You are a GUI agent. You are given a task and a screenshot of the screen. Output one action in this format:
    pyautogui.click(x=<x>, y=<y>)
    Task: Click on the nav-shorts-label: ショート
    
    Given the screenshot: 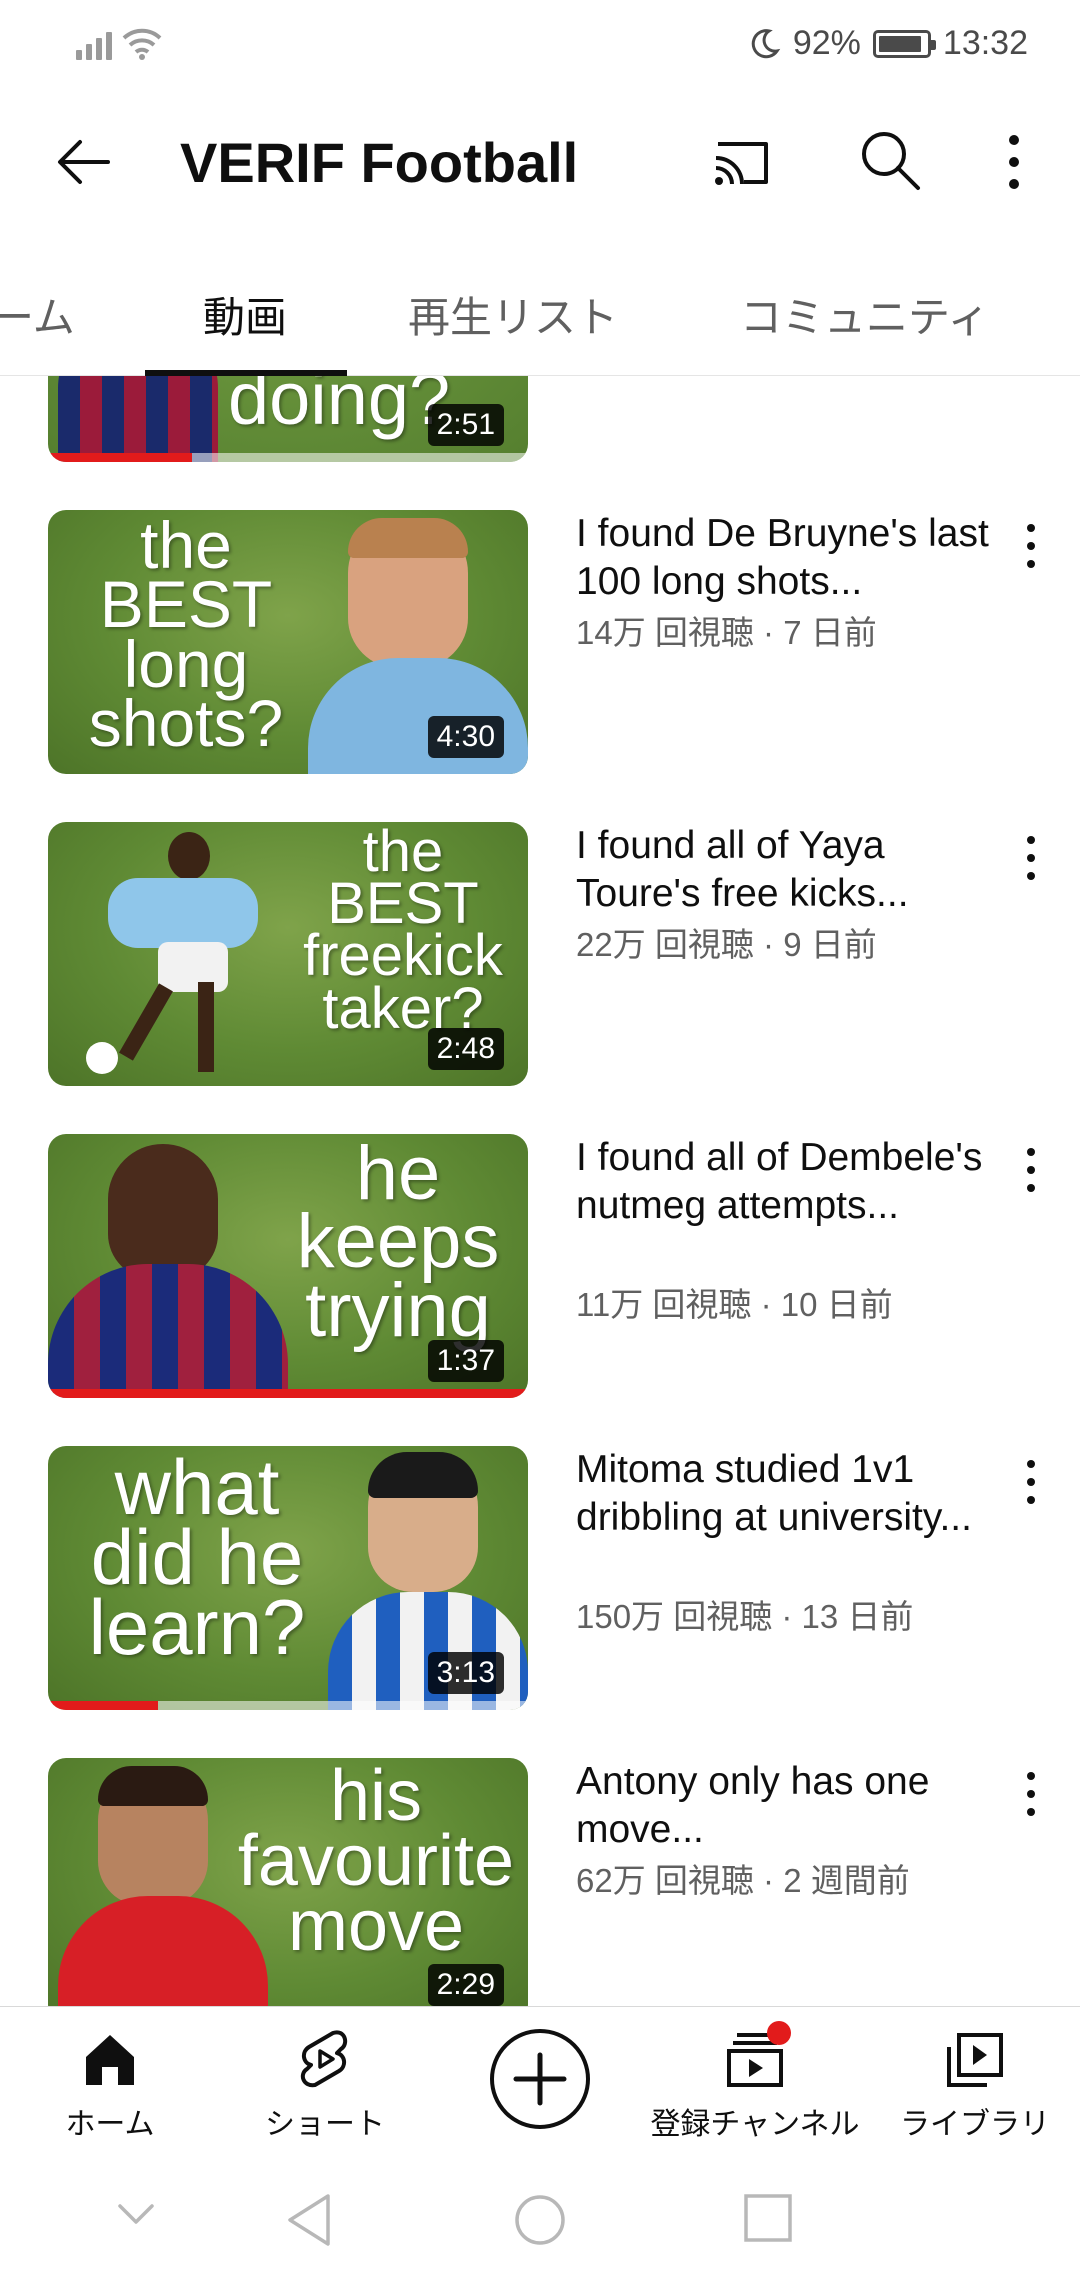 What is the action you would take?
    pyautogui.click(x=325, y=2124)
    